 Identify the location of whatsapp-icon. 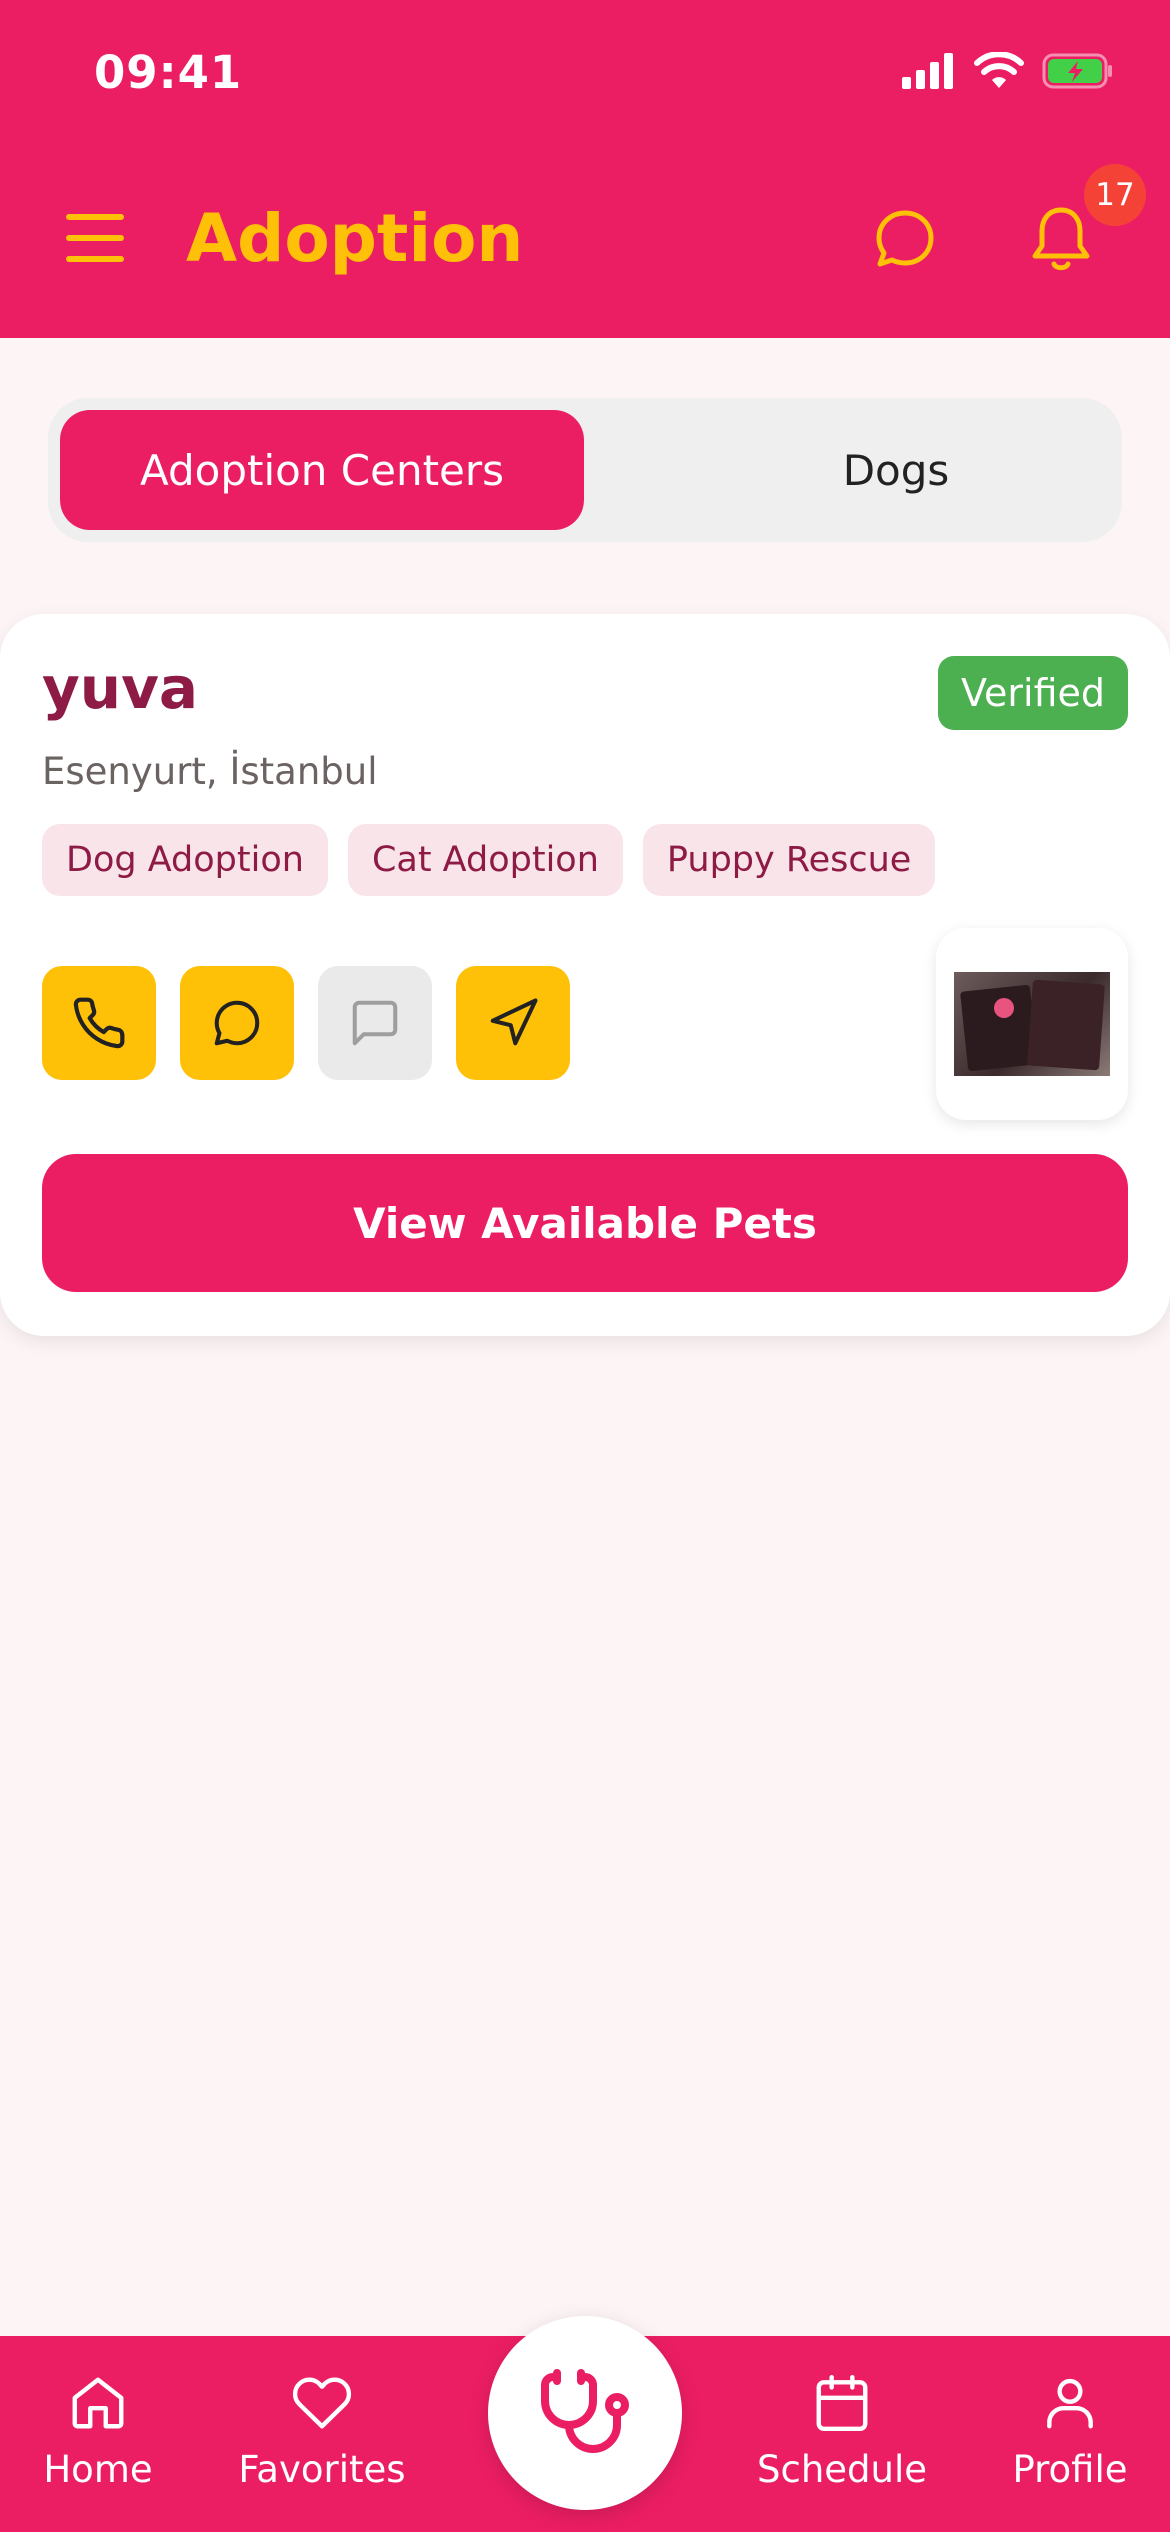
(237, 1023).